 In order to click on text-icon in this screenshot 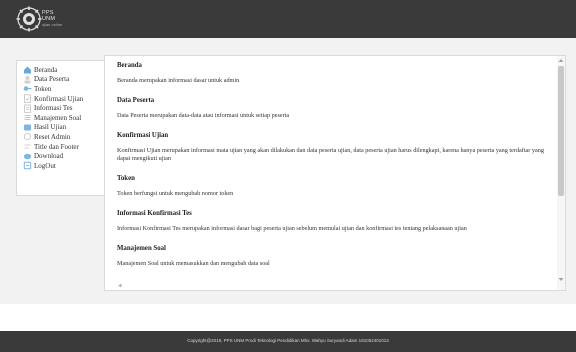, I will do `click(27, 146)`.